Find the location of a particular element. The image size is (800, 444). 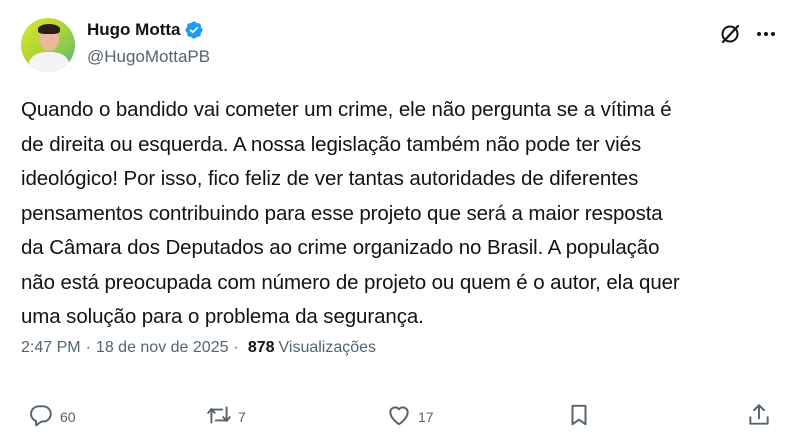

share-icon is located at coordinates (759, 416).